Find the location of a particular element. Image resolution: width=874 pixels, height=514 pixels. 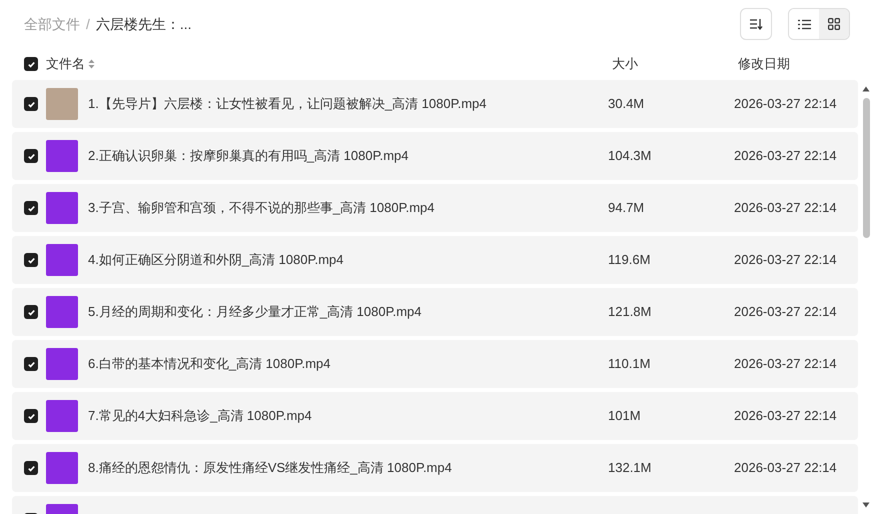

file-row: 8.痛经的恩怨情仇：原发性痛经VS继发性痛经_高清 1080P.mp4 132.1M 2026-03-27 22:14 is located at coordinates (435, 468).